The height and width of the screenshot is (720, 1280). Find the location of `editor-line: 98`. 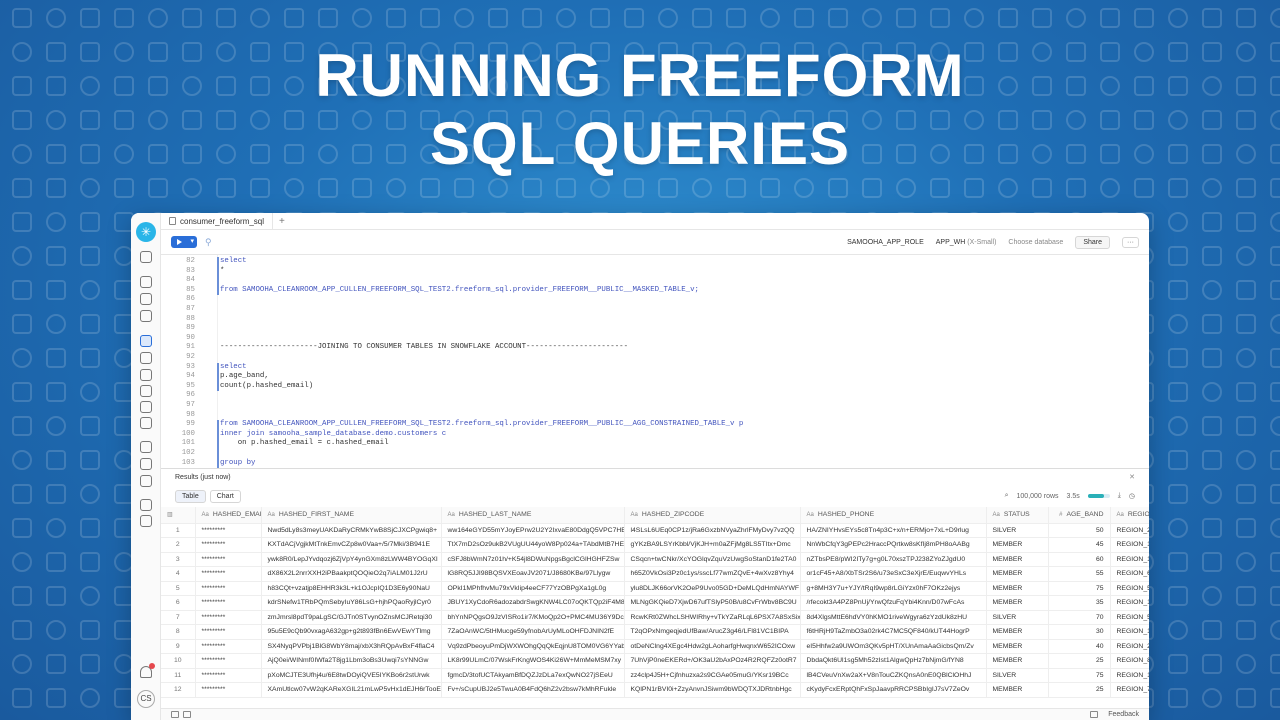

editor-line: 98 is located at coordinates (655, 416).